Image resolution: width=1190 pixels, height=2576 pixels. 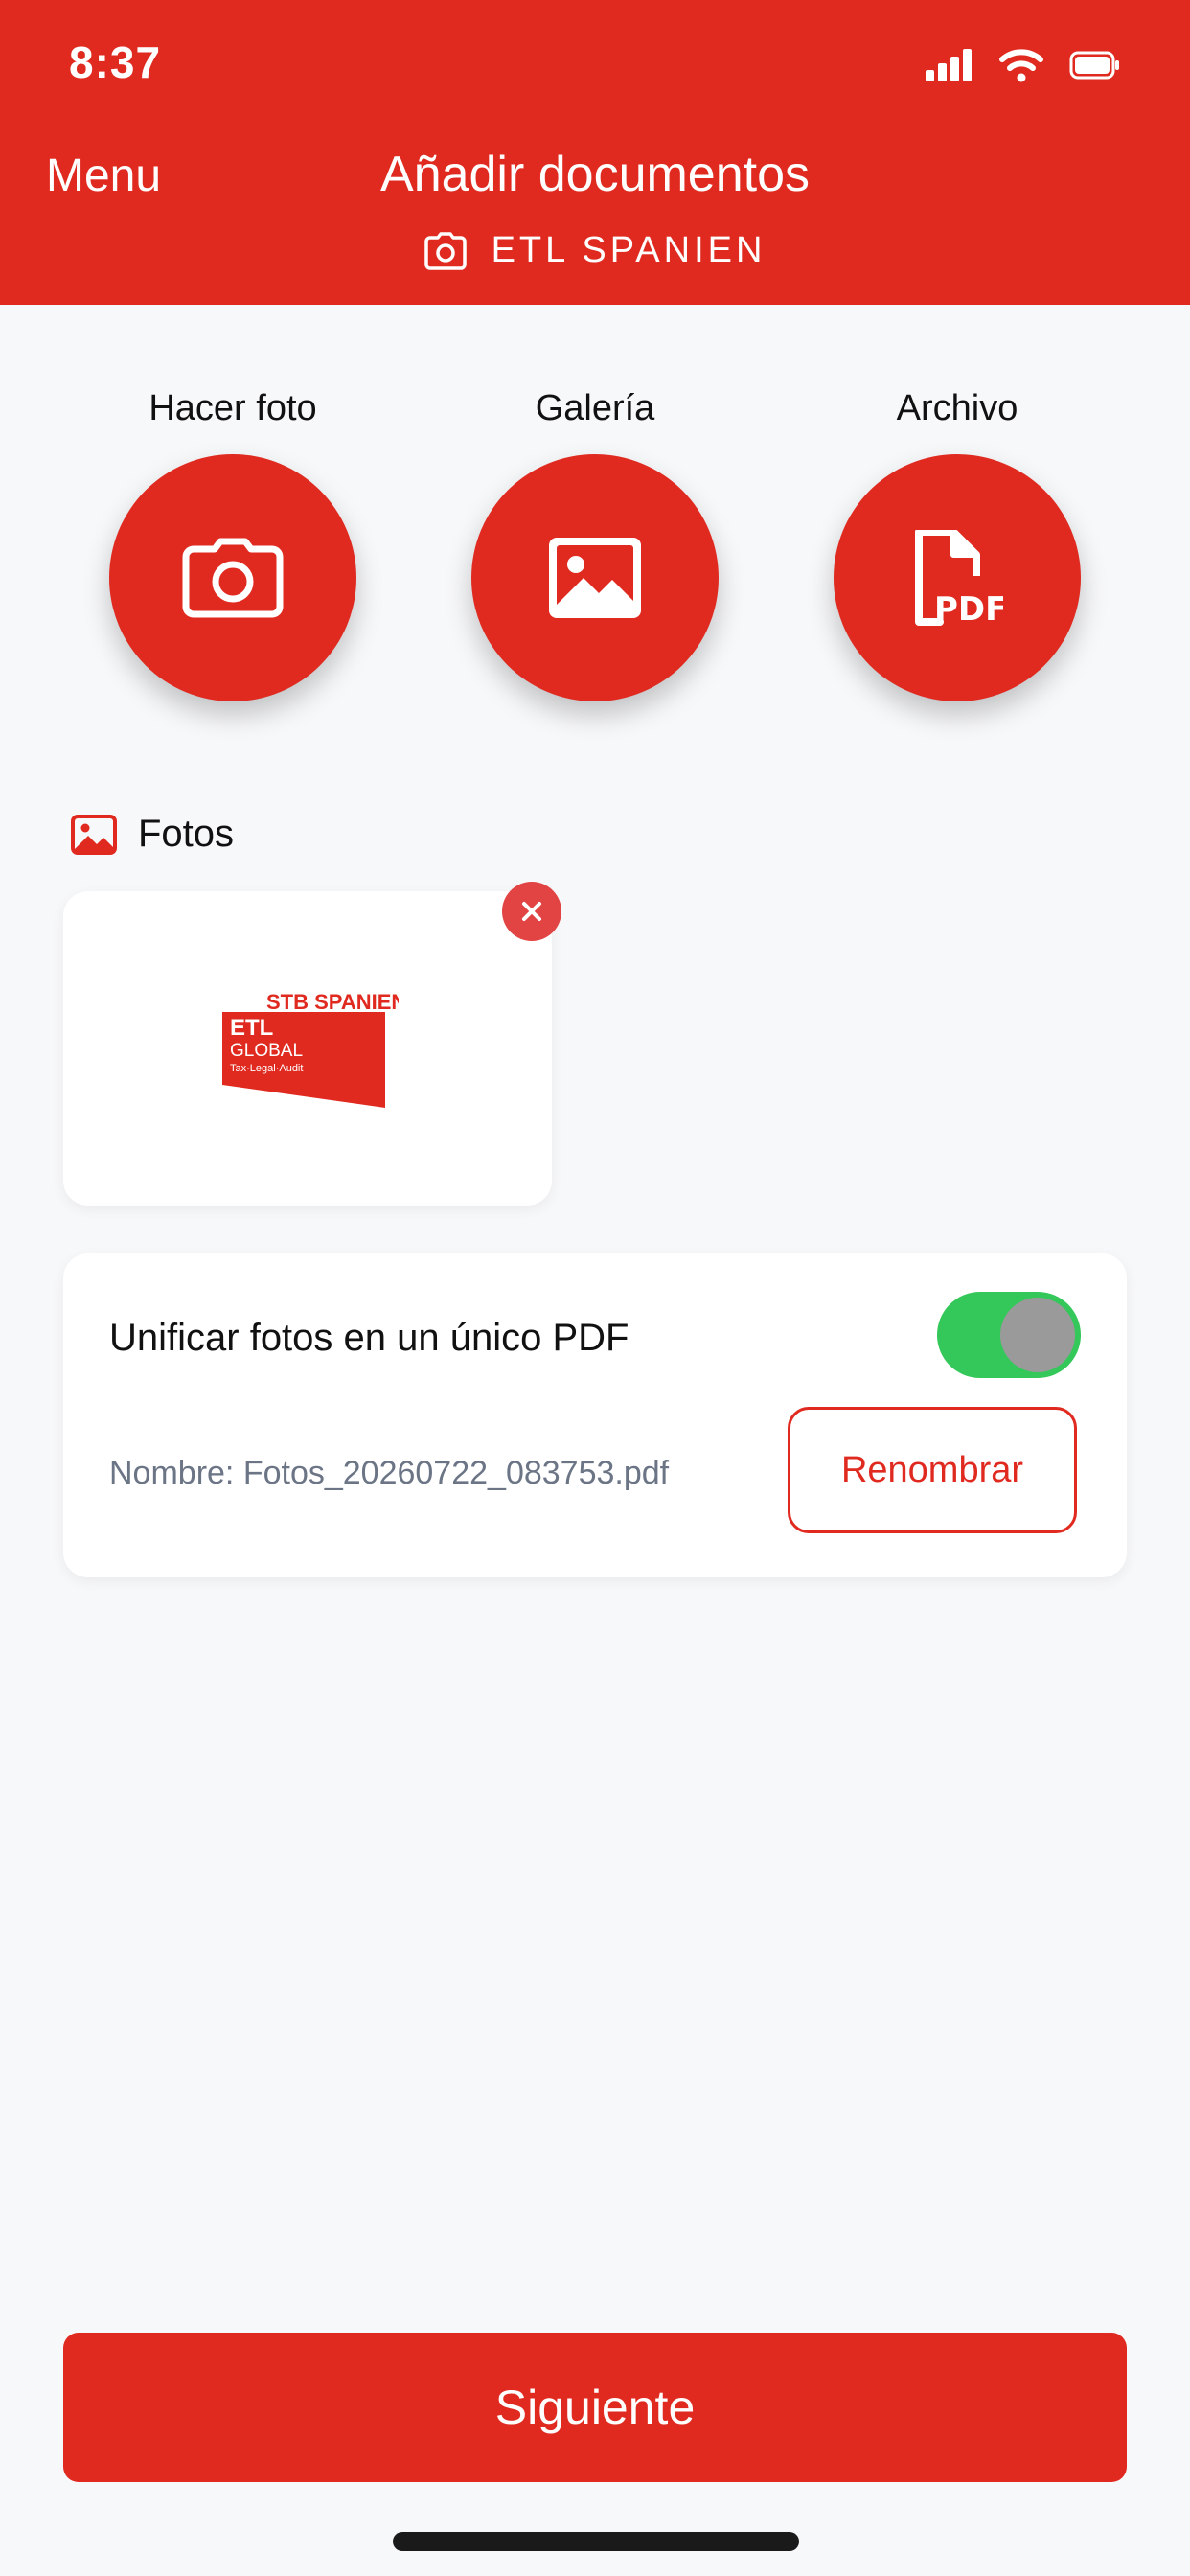 I want to click on company-subtitle: ETL SPANIEN, so click(x=595, y=250).